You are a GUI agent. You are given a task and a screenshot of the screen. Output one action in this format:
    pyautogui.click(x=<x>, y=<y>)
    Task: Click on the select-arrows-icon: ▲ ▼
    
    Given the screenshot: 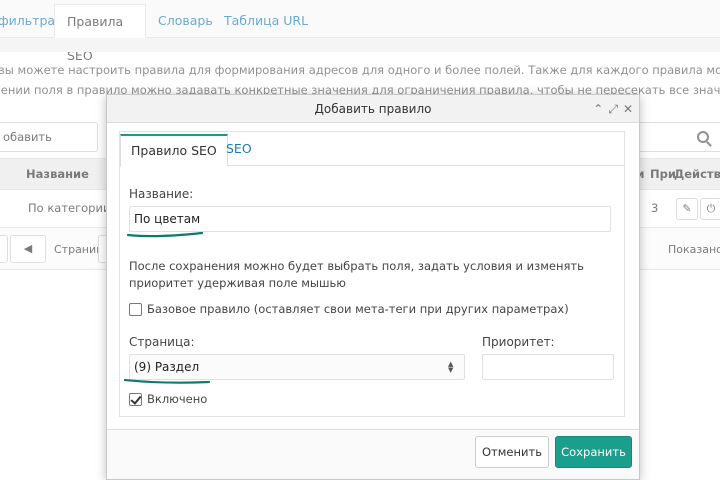 What is the action you would take?
    pyautogui.click(x=451, y=367)
    